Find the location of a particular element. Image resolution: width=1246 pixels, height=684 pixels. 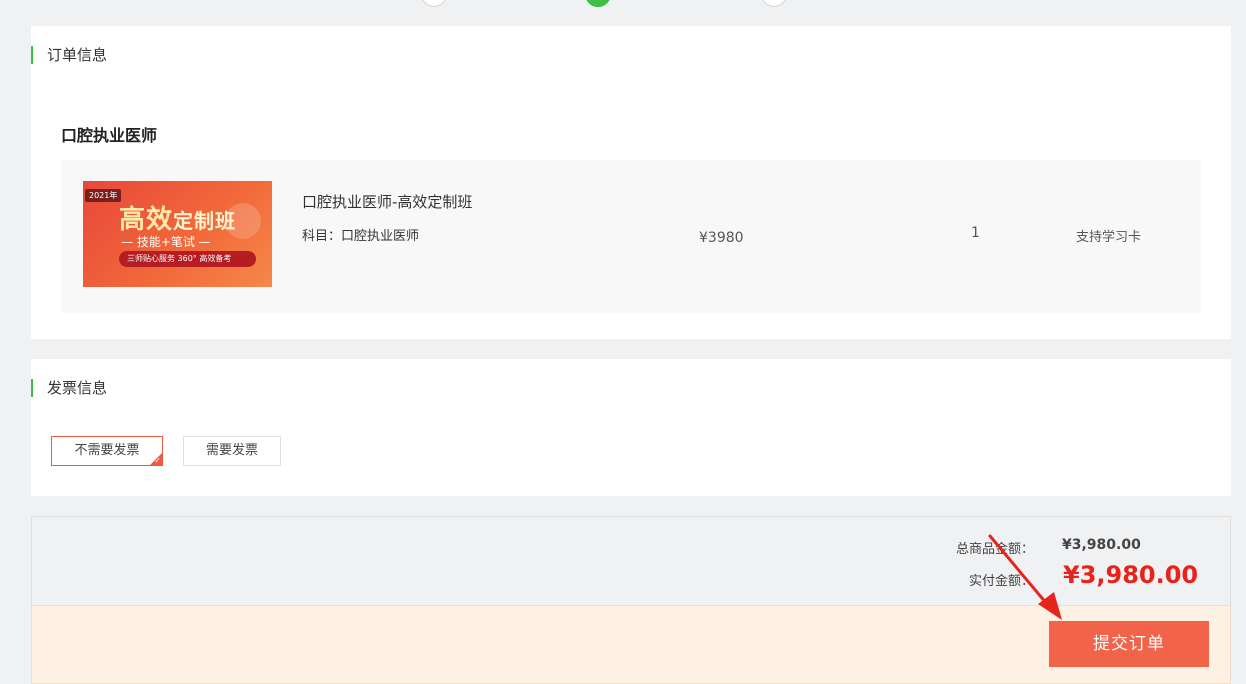

no-invoice-option: 不需要发票 ✓ is located at coordinates (107, 451).